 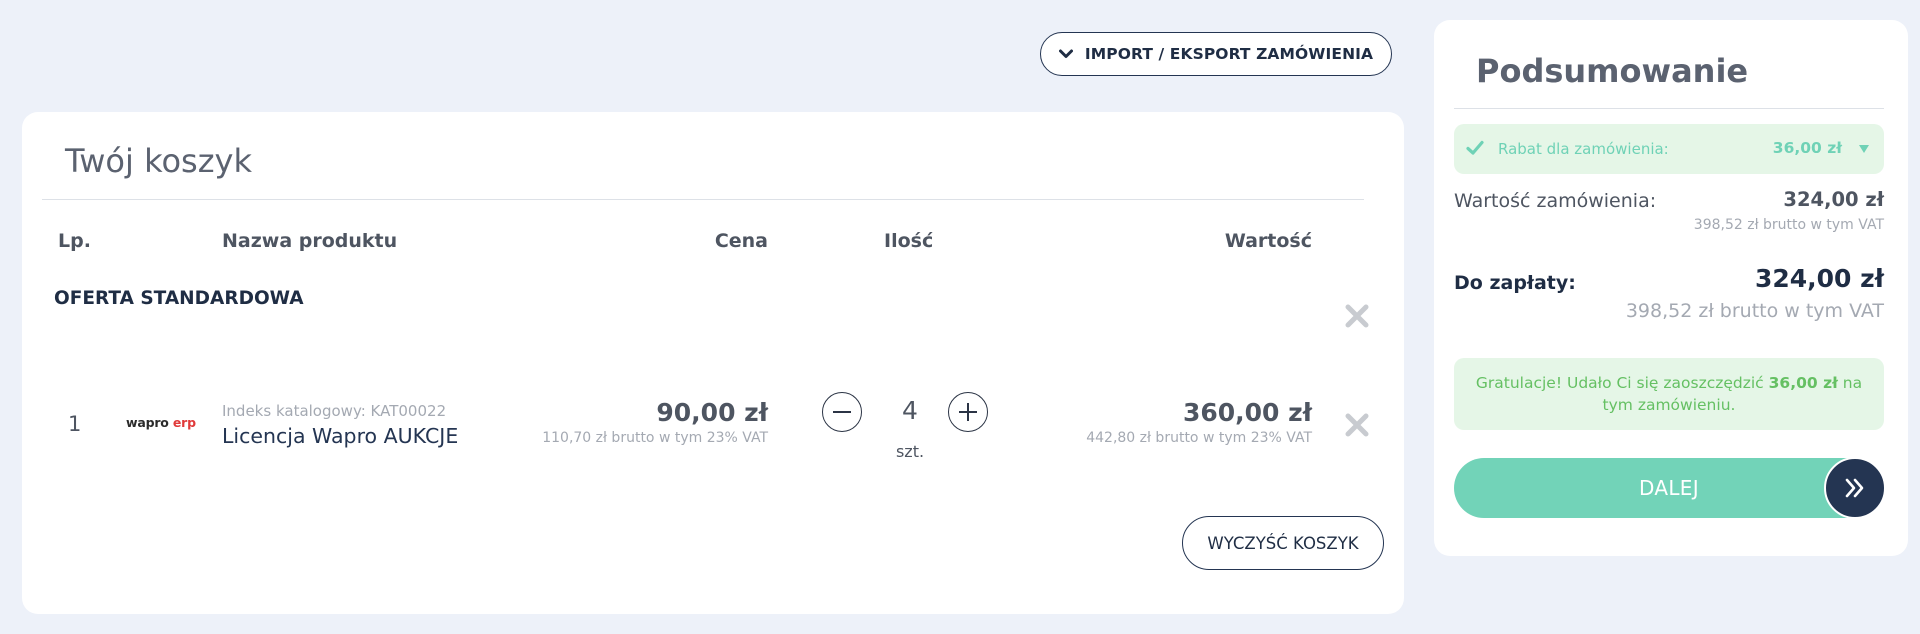 I want to click on column-header-name: Nazwa produktu, so click(x=310, y=241).